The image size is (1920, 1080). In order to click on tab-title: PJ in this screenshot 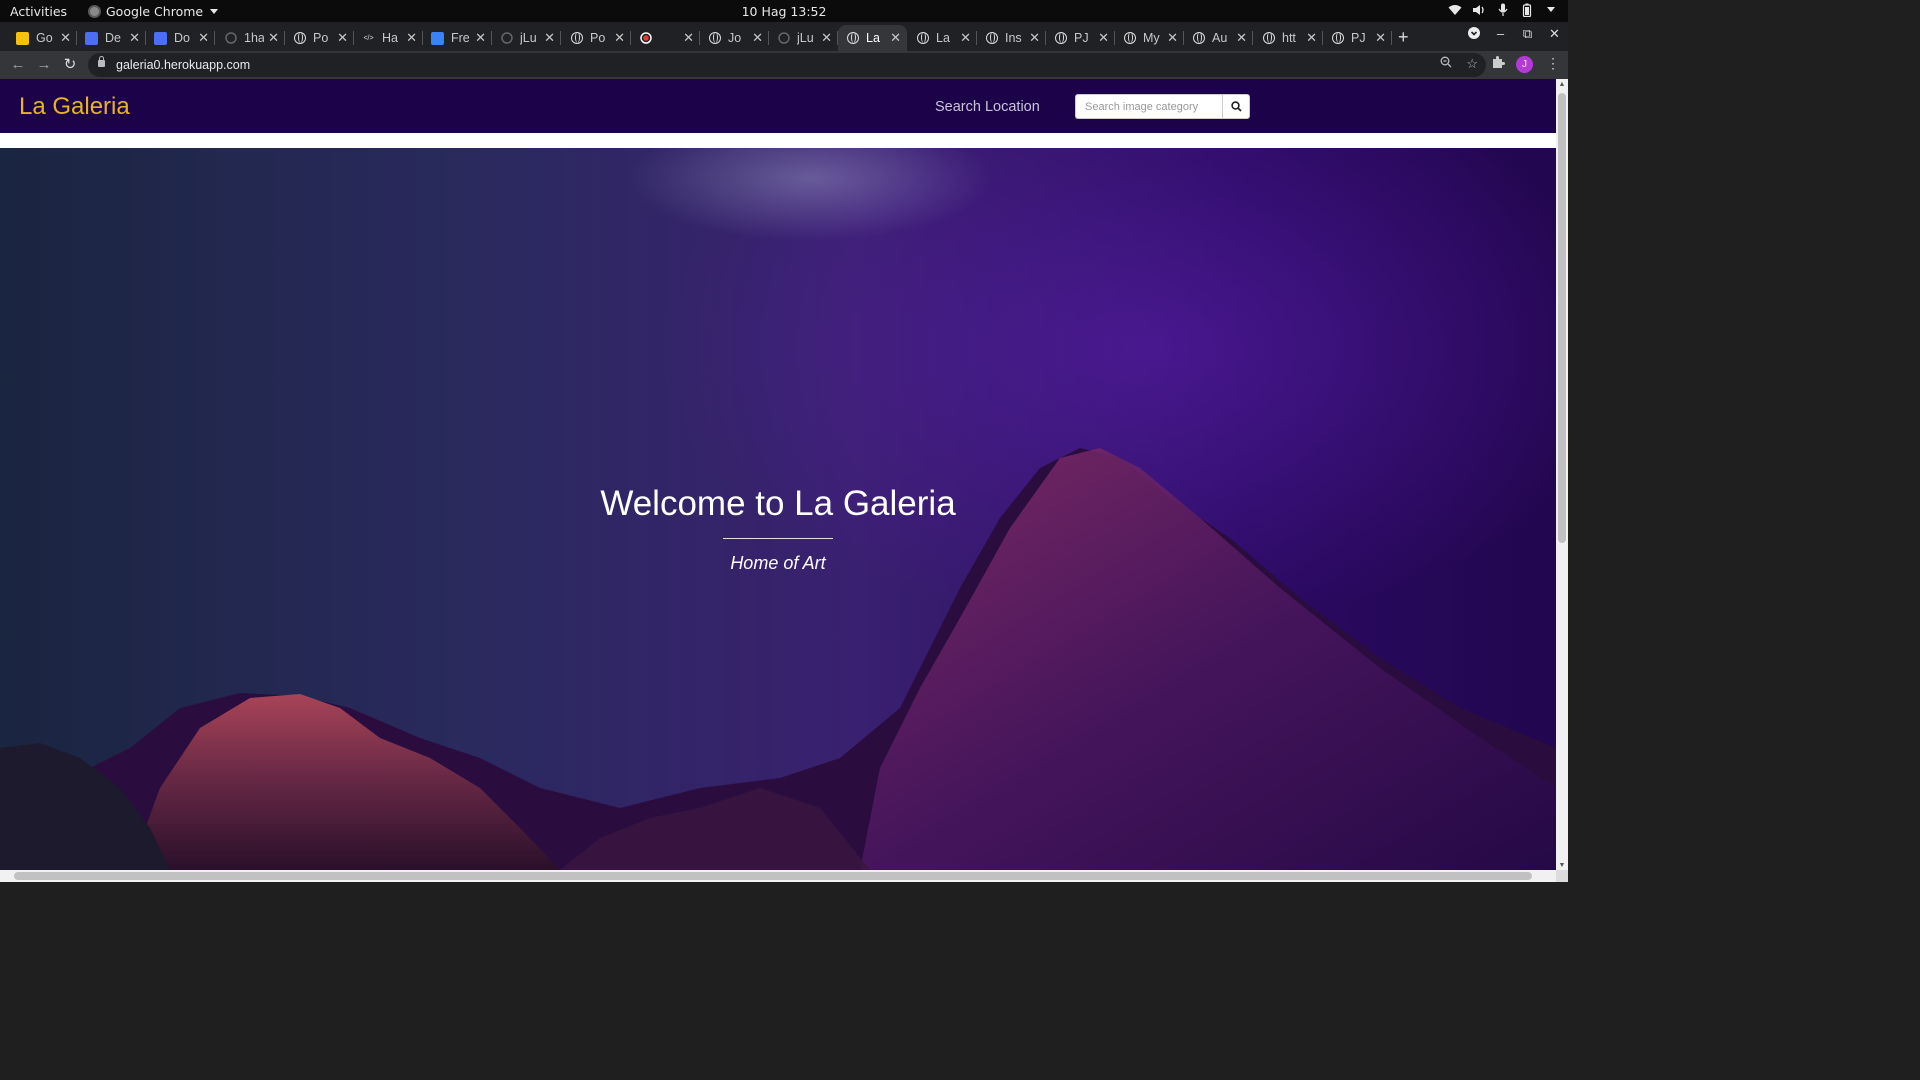, I will do `click(1358, 38)`.